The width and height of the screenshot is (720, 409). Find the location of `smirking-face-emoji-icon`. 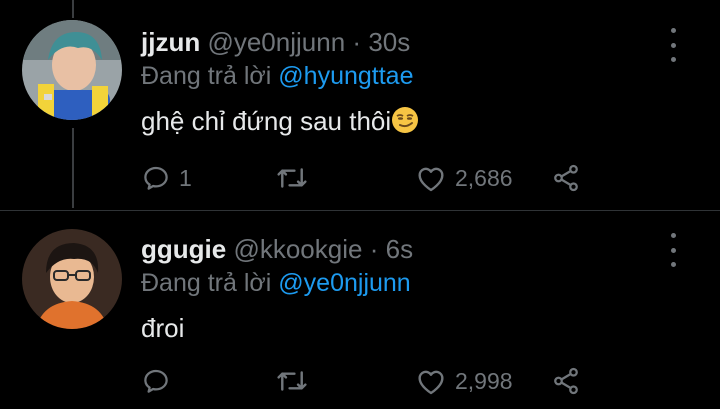

smirking-face-emoji-icon is located at coordinates (405, 124).